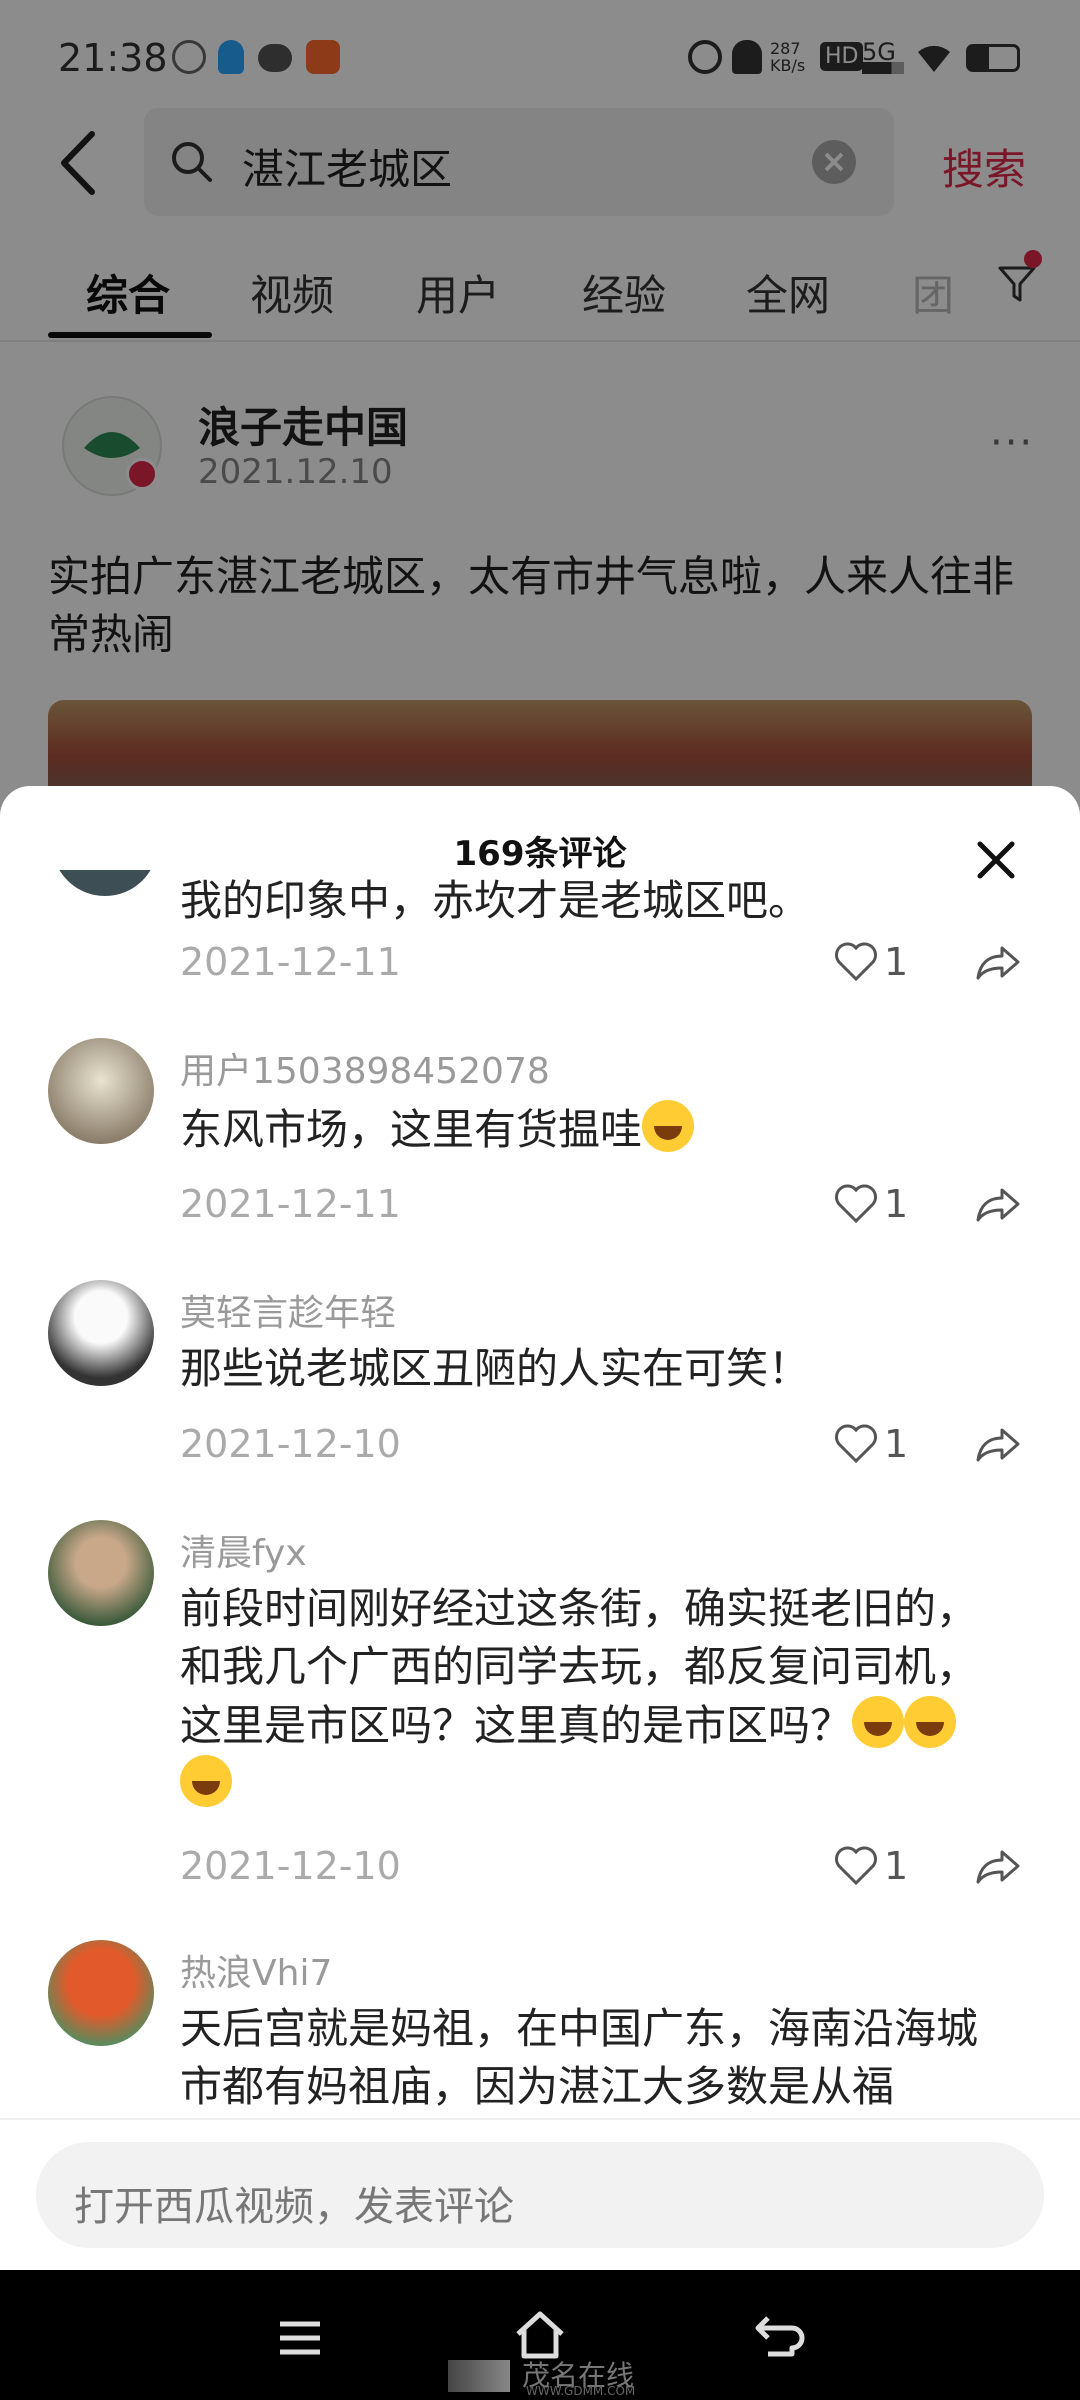 This screenshot has height=2400, width=1080. I want to click on watermark-logo-icon, so click(479, 2376).